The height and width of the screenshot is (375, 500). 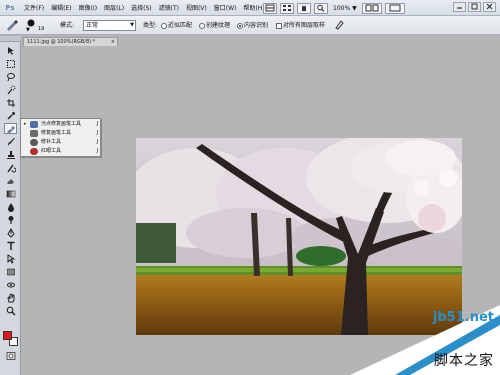 I want to click on rotate-3d-icon, so click(x=10, y=284).